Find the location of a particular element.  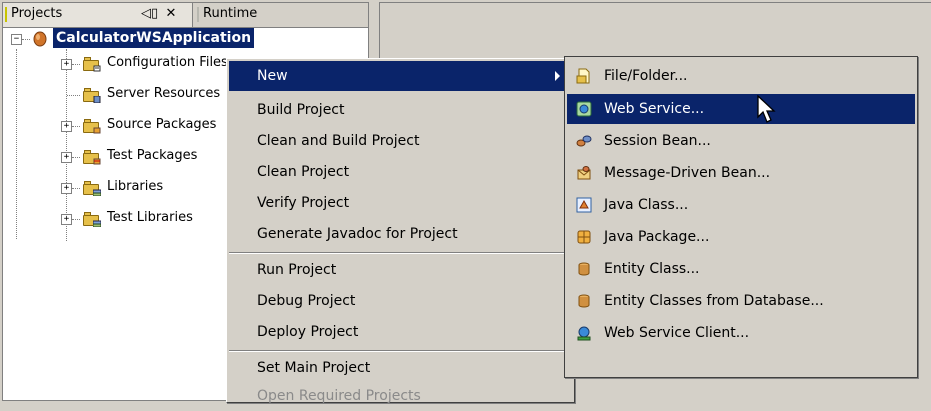

tab-projects-label: Projects is located at coordinates (37, 13).